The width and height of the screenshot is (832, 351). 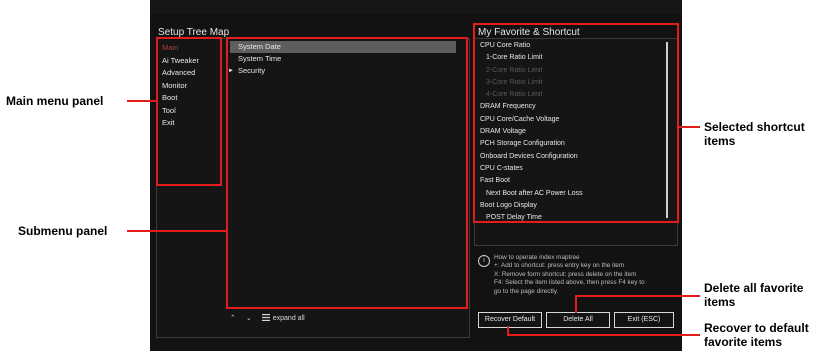 What do you see at coordinates (689, 127) in the screenshot?
I see `favorites-leader` at bounding box center [689, 127].